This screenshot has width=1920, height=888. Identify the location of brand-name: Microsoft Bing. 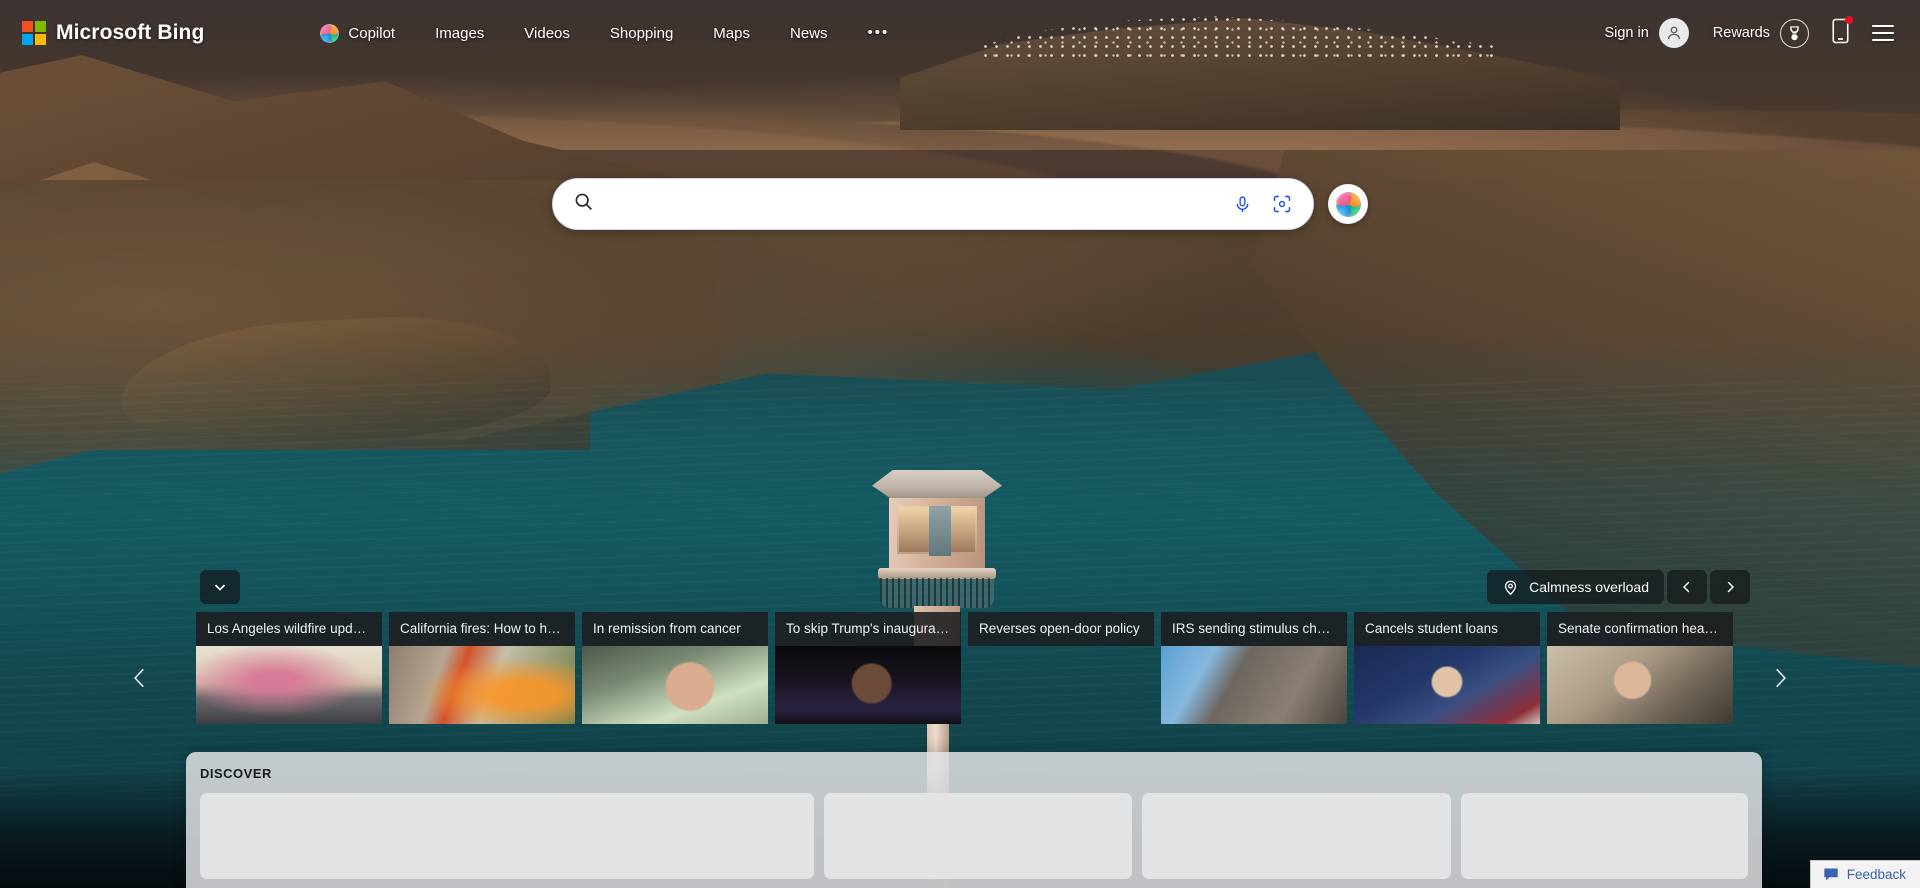
(130, 32).